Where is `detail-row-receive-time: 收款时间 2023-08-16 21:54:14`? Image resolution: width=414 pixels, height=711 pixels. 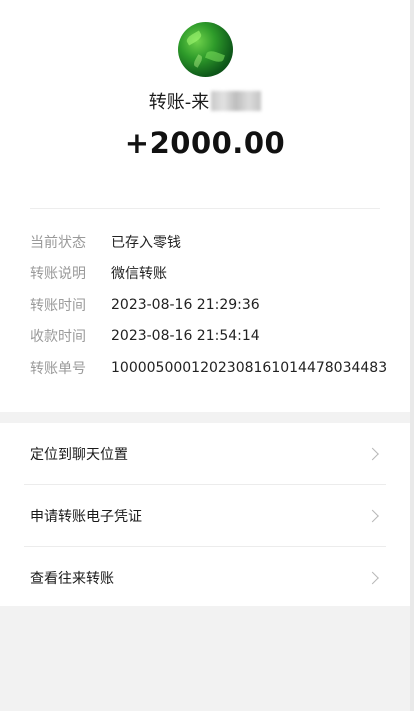
detail-row-receive-time: 收款时间 2023-08-16 21:54:14 is located at coordinates (210, 337).